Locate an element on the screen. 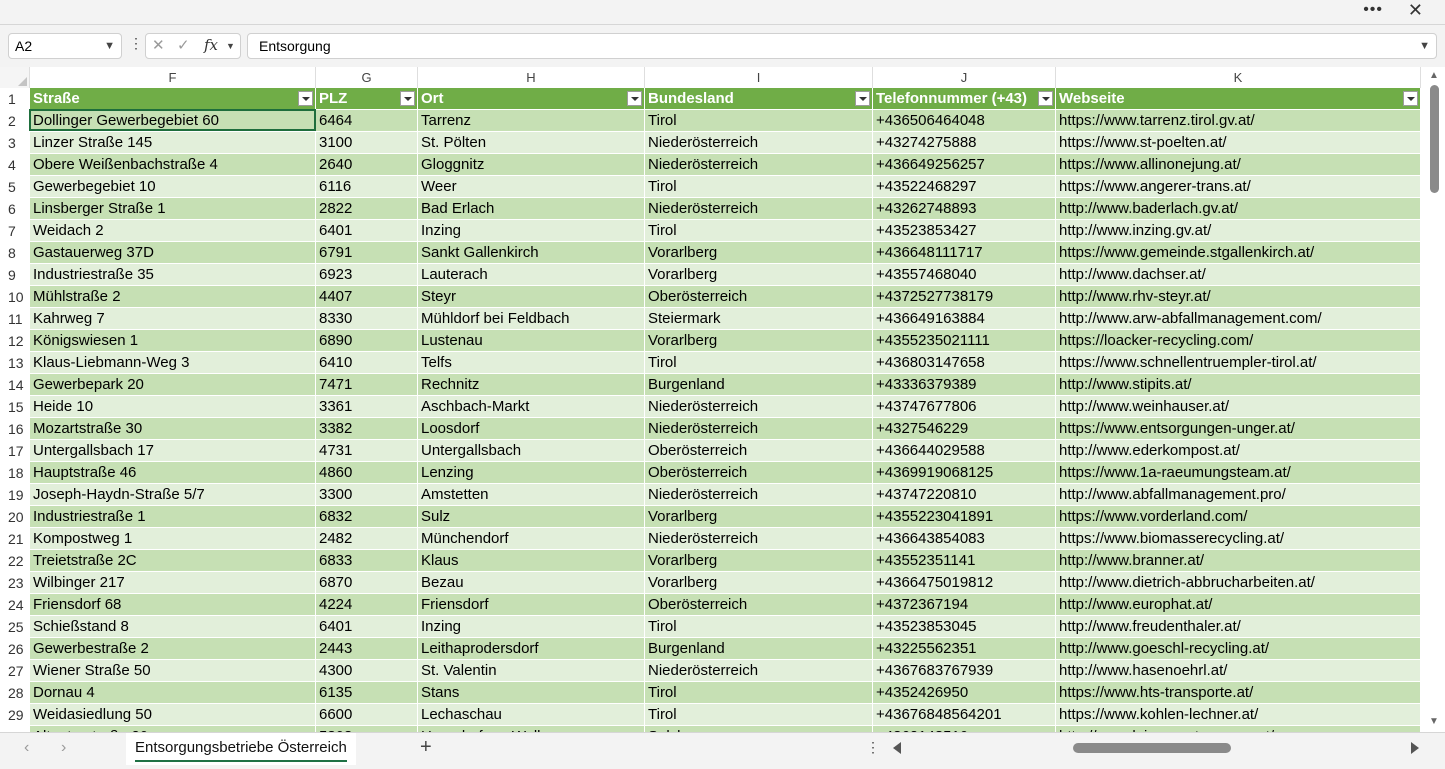  table-cell: Stans is located at coordinates (531, 693).